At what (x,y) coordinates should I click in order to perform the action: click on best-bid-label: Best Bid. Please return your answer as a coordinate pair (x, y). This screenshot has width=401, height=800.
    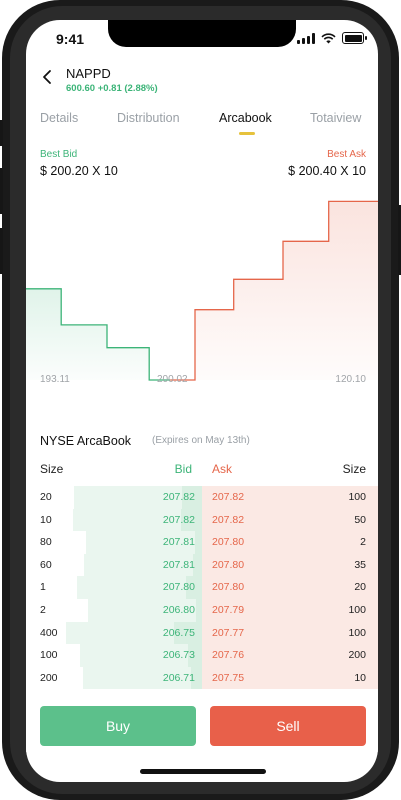
    Looking at the image, I should click on (59, 154).